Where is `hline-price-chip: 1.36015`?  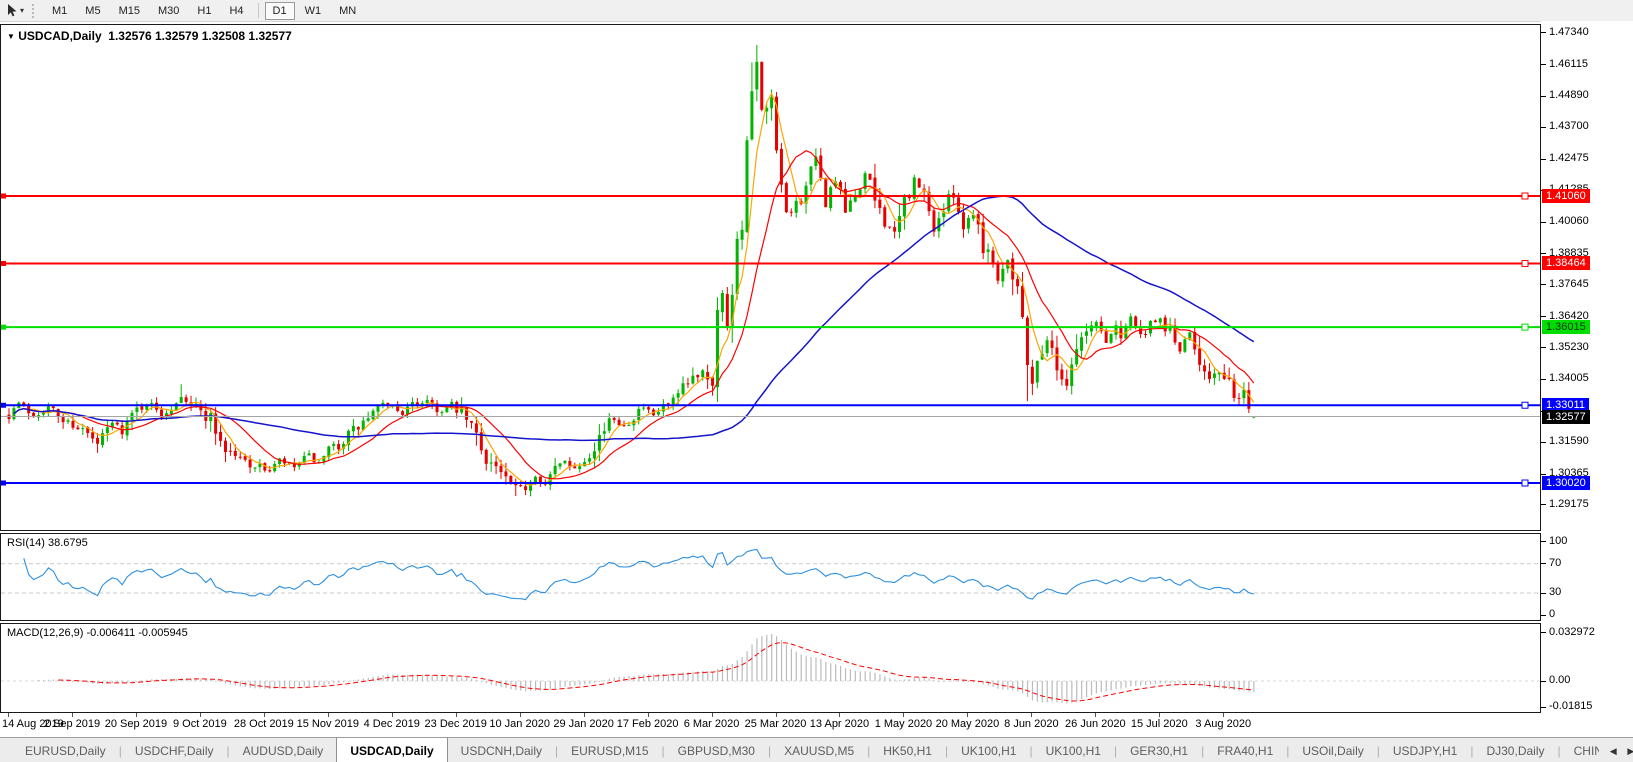 hline-price-chip: 1.36015 is located at coordinates (1566, 327).